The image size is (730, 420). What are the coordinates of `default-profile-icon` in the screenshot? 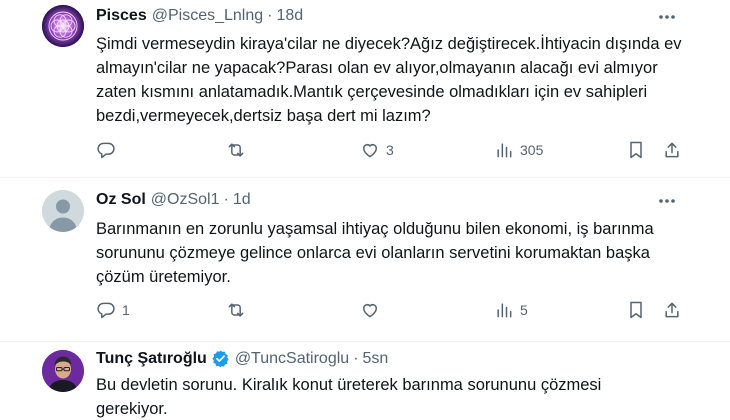 It's located at (63, 211).